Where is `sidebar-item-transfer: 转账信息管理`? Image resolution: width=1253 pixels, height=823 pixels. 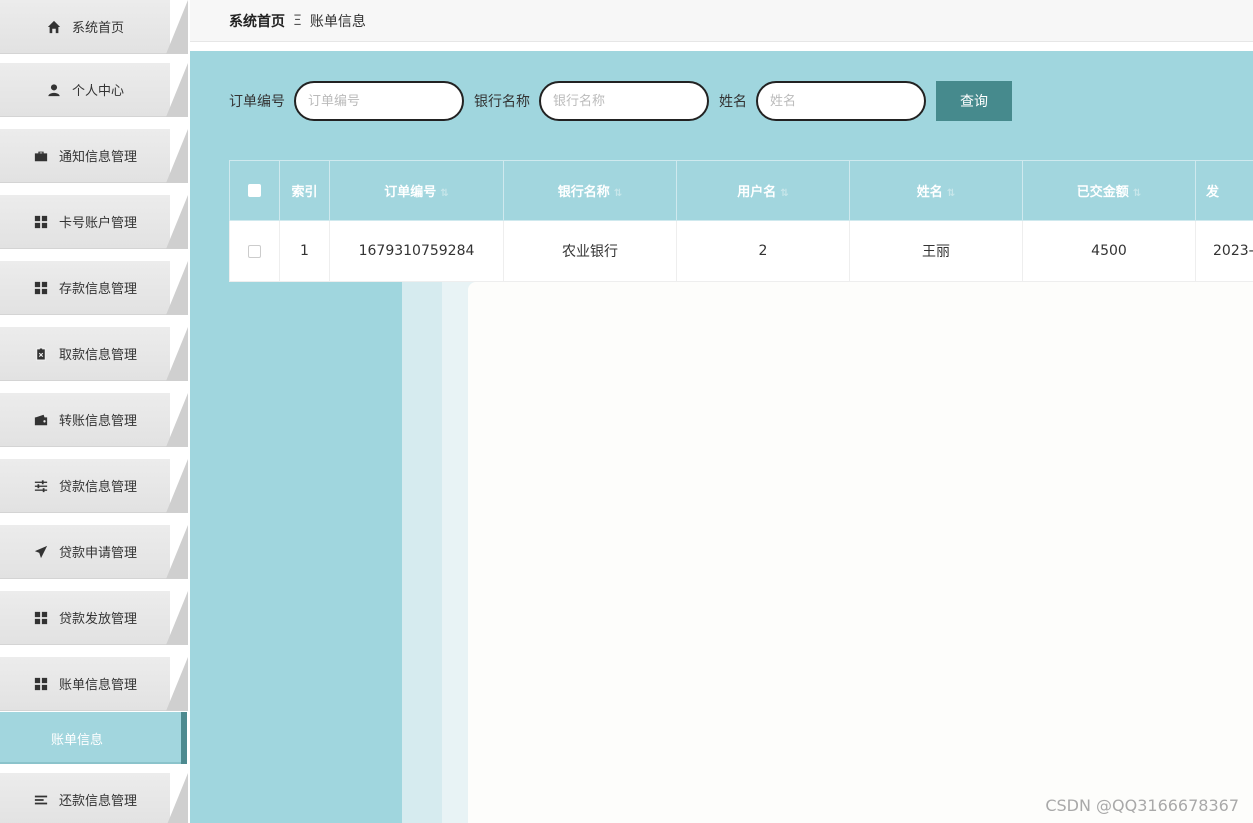 sidebar-item-transfer: 转账信息管理 is located at coordinates (94, 420).